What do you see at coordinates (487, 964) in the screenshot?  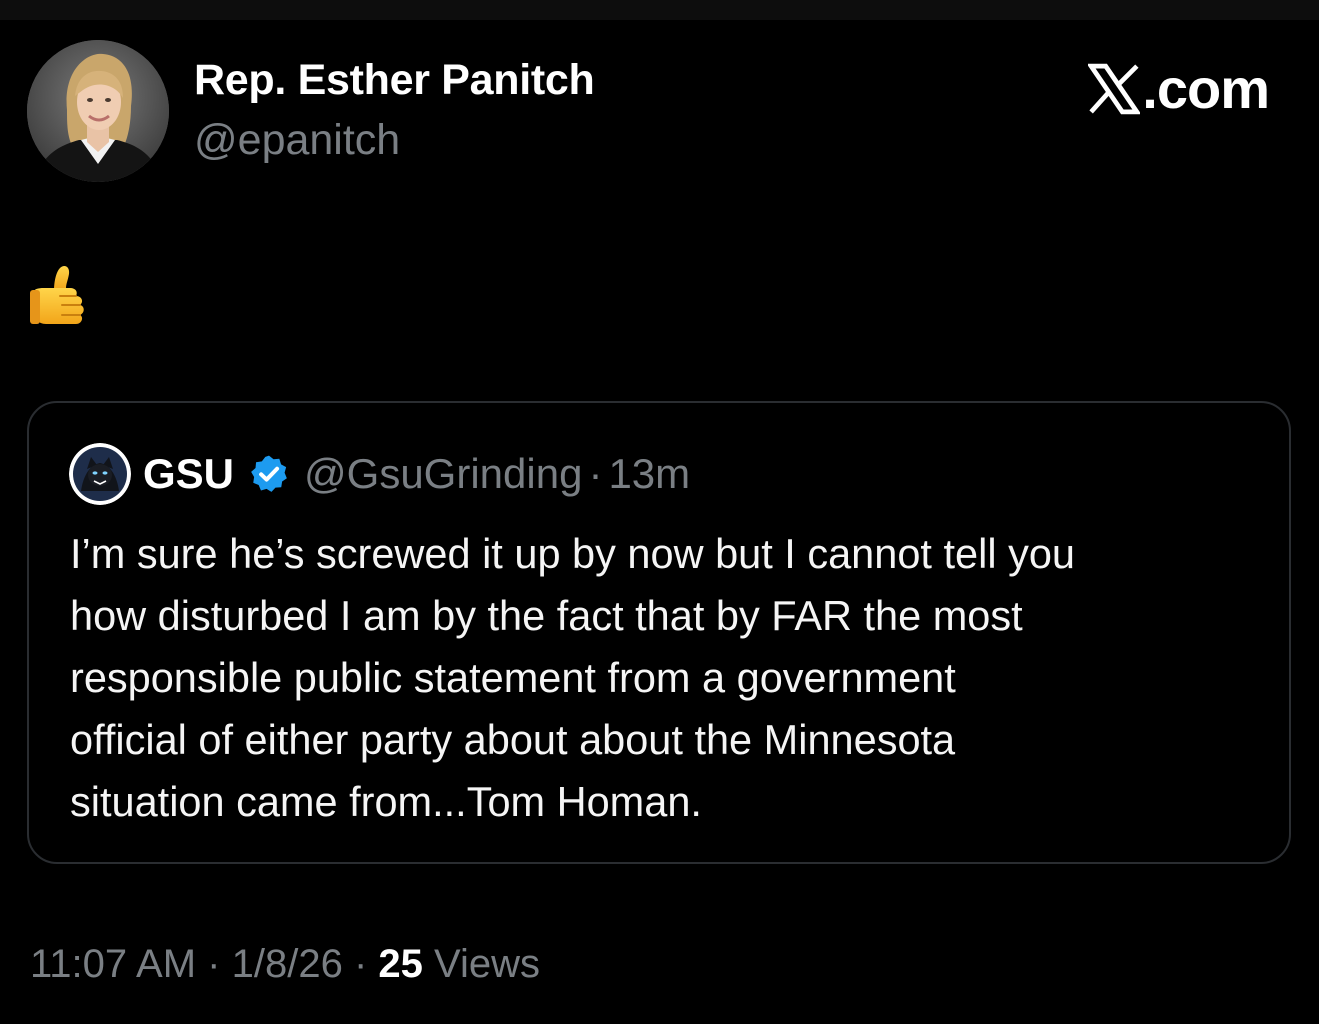 I see `views-label: Views` at bounding box center [487, 964].